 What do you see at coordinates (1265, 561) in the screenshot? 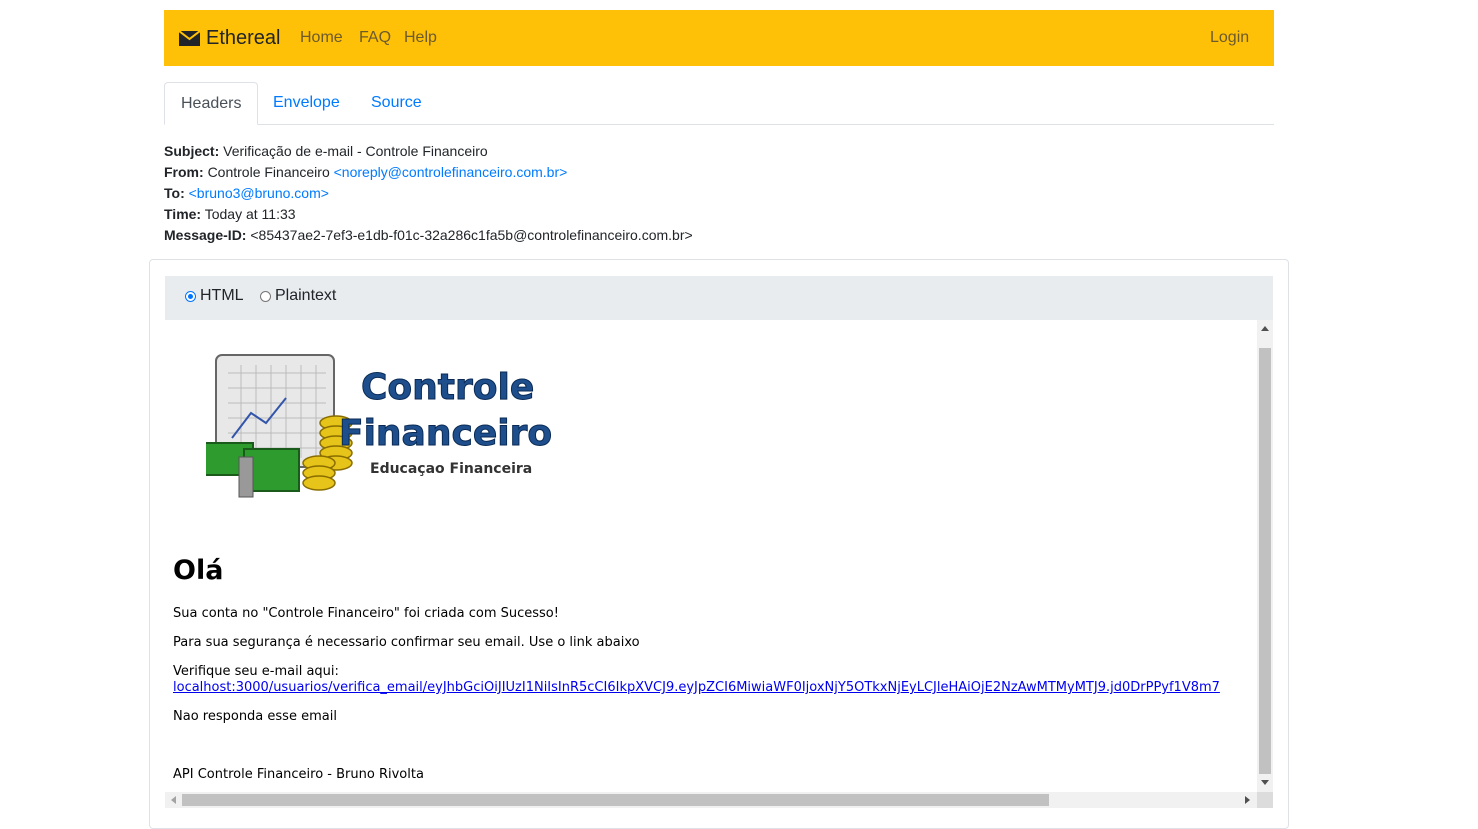
I see `vertical-scroll-thumb` at bounding box center [1265, 561].